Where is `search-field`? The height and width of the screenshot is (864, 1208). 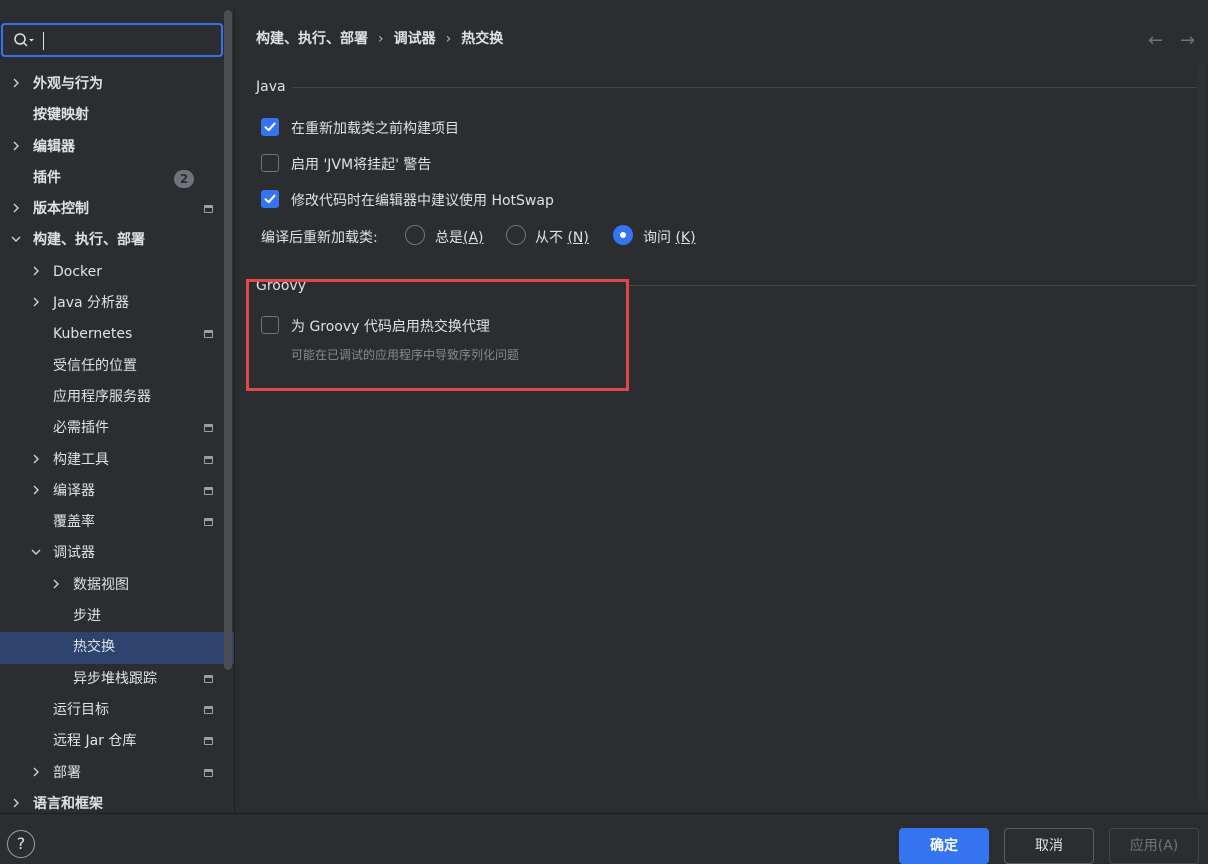
search-field is located at coordinates (112, 40).